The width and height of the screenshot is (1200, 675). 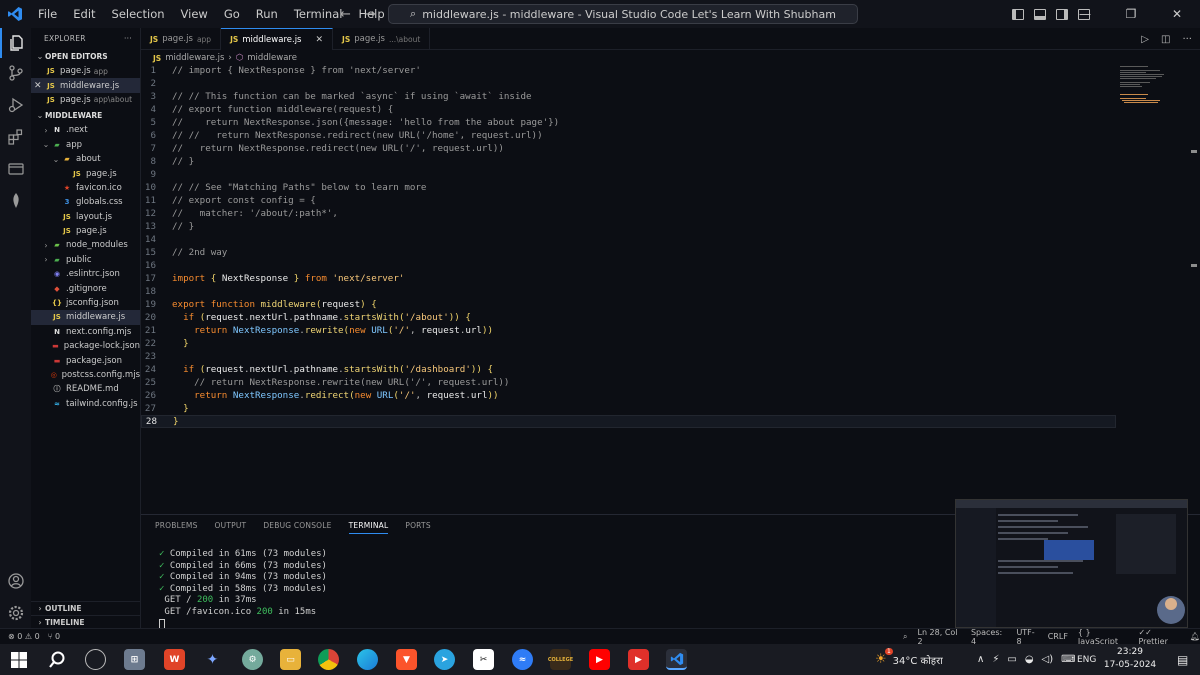 I want to click on gemini-icon: ✦, so click(x=212, y=659).